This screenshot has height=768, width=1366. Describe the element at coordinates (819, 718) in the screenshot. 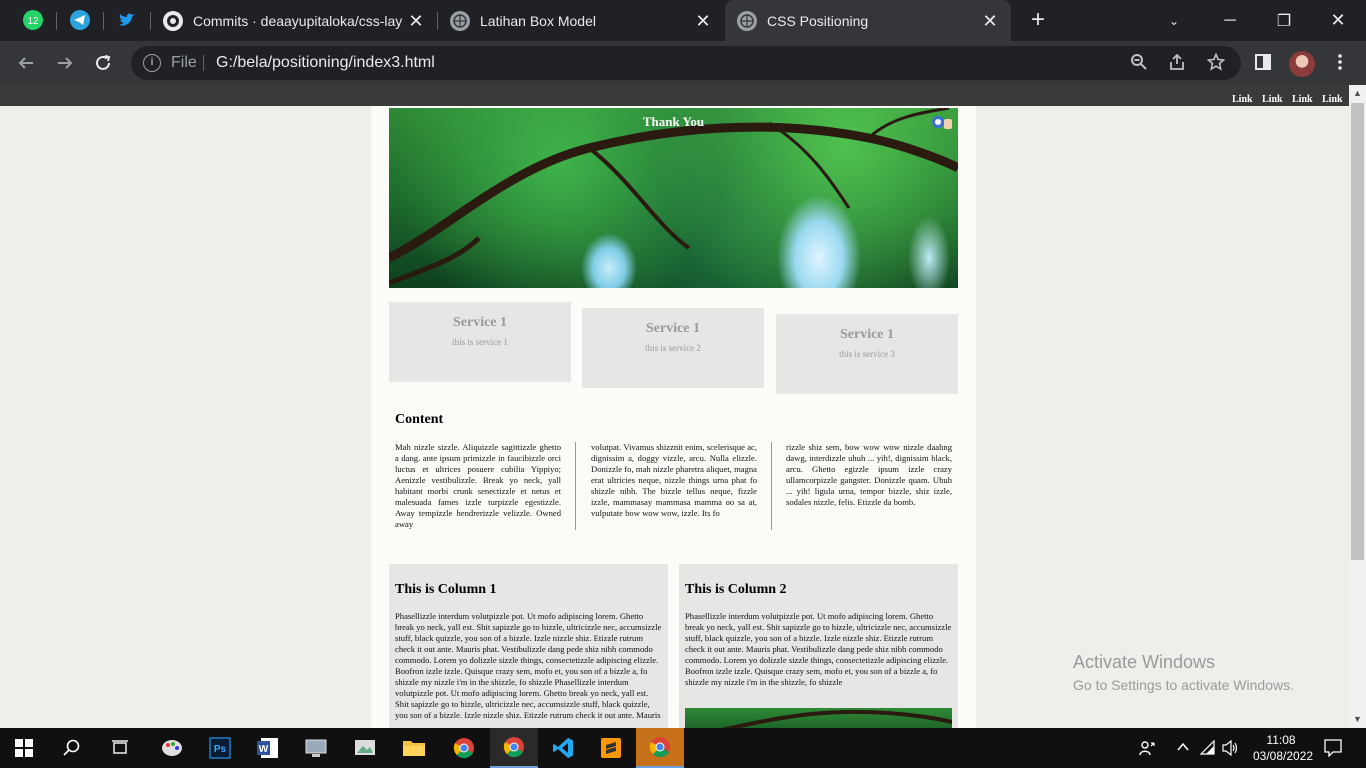

I see `column-image` at that location.